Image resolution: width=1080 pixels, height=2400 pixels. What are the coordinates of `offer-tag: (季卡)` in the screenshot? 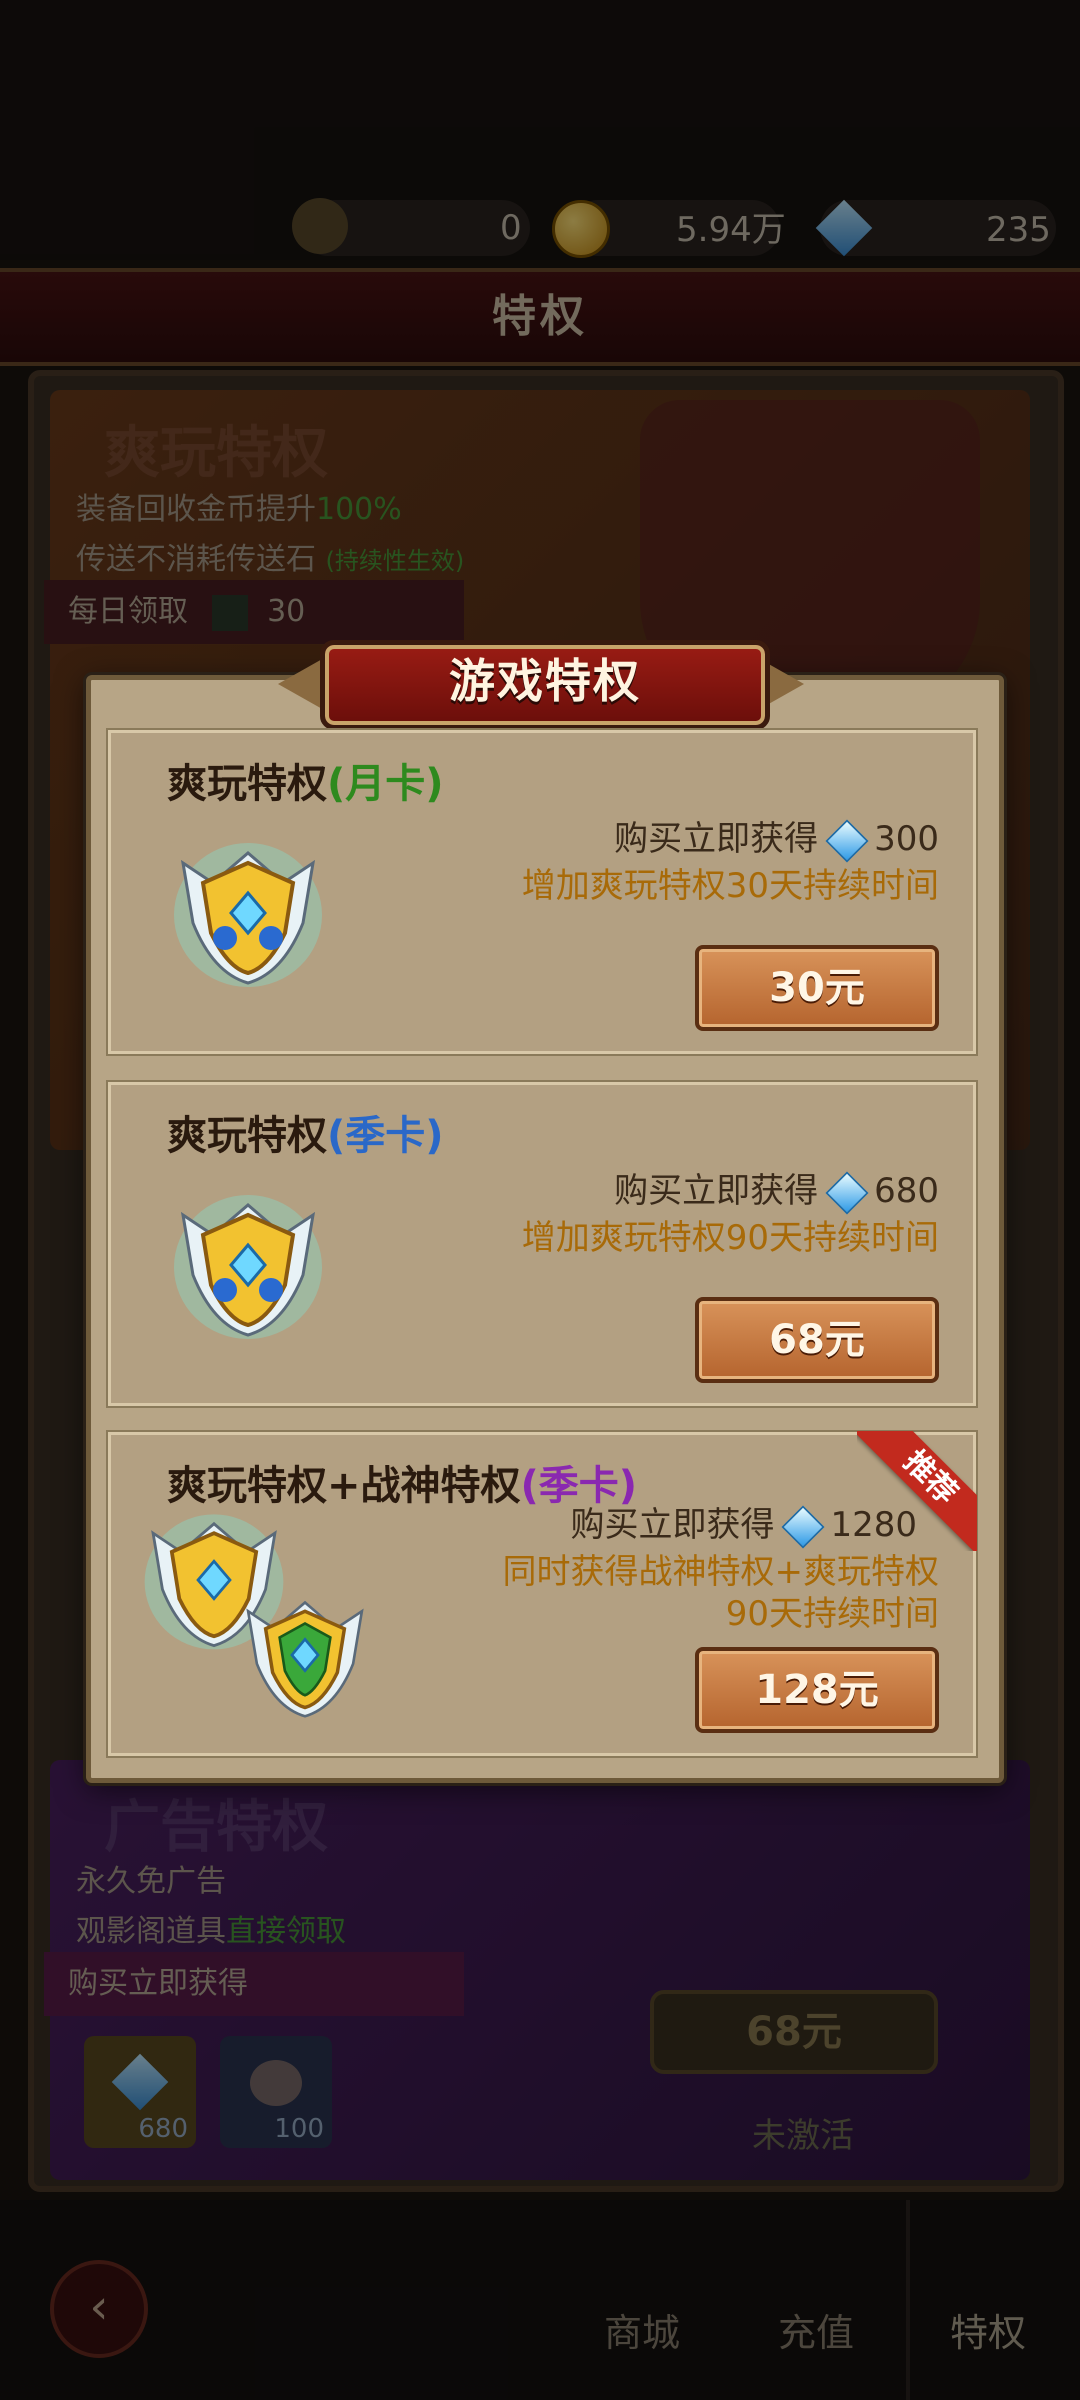 It's located at (385, 1136).